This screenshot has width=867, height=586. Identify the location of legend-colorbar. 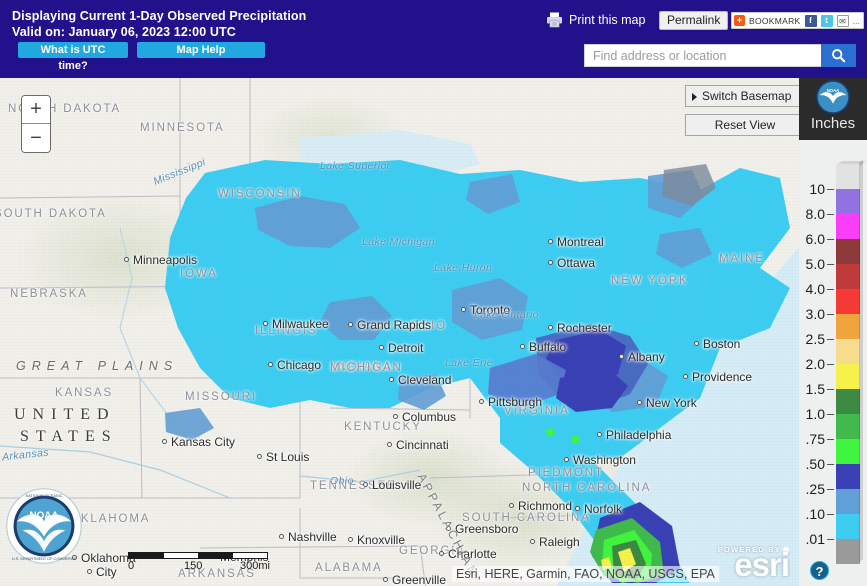
(848, 364).